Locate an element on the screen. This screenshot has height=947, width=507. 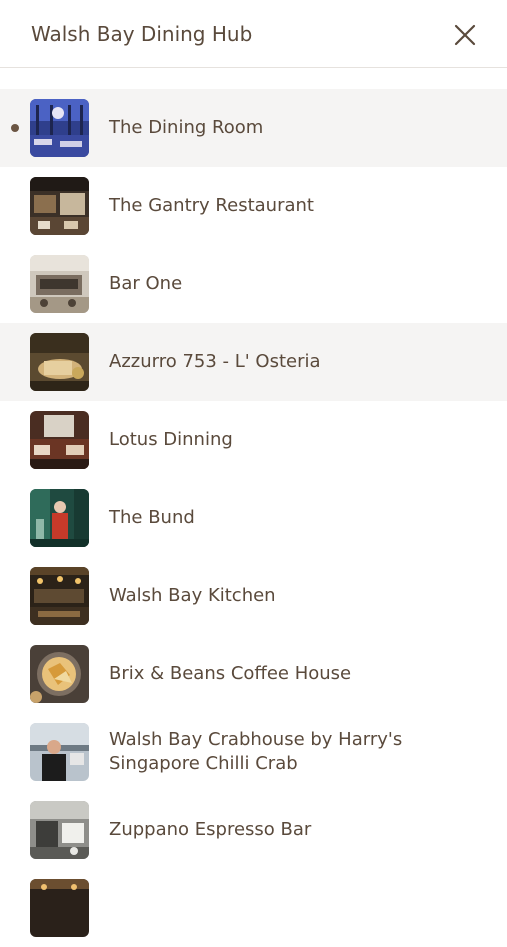
list-item: The Gantry Restaurant is located at coordinates (253, 206).